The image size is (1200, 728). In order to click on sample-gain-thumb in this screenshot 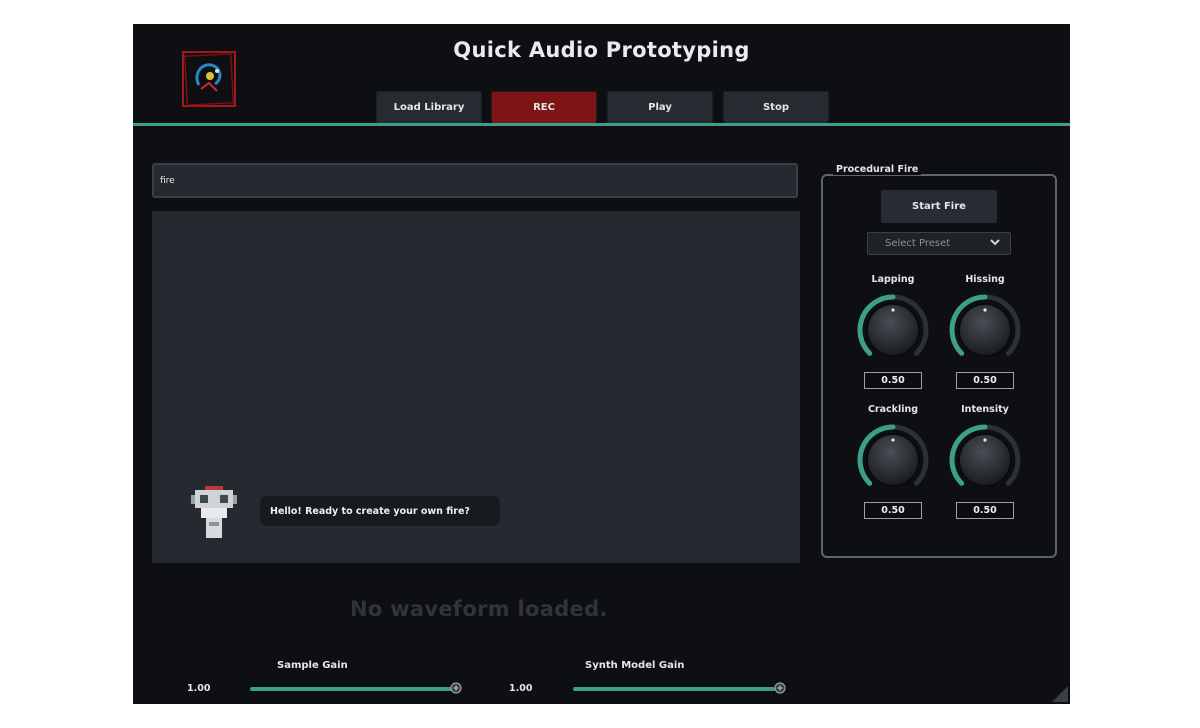, I will do `click(456, 688)`.